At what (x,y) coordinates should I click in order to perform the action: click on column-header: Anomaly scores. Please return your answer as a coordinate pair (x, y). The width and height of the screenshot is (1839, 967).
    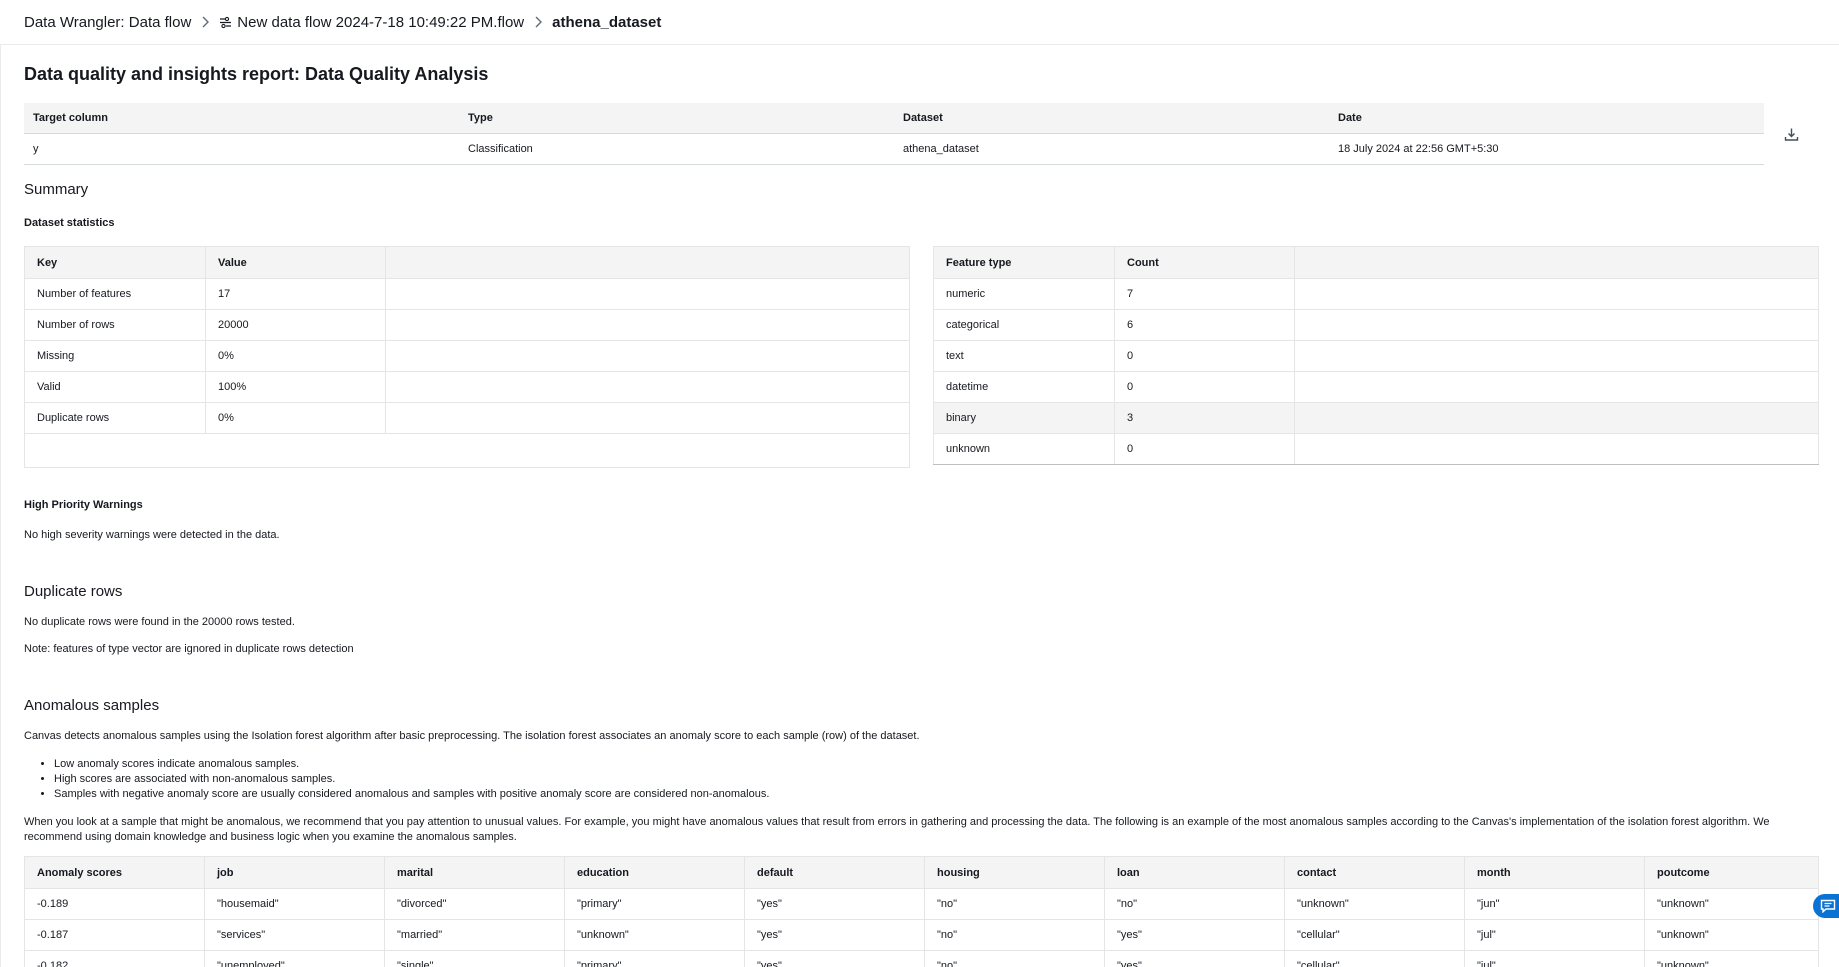
    Looking at the image, I should click on (114, 872).